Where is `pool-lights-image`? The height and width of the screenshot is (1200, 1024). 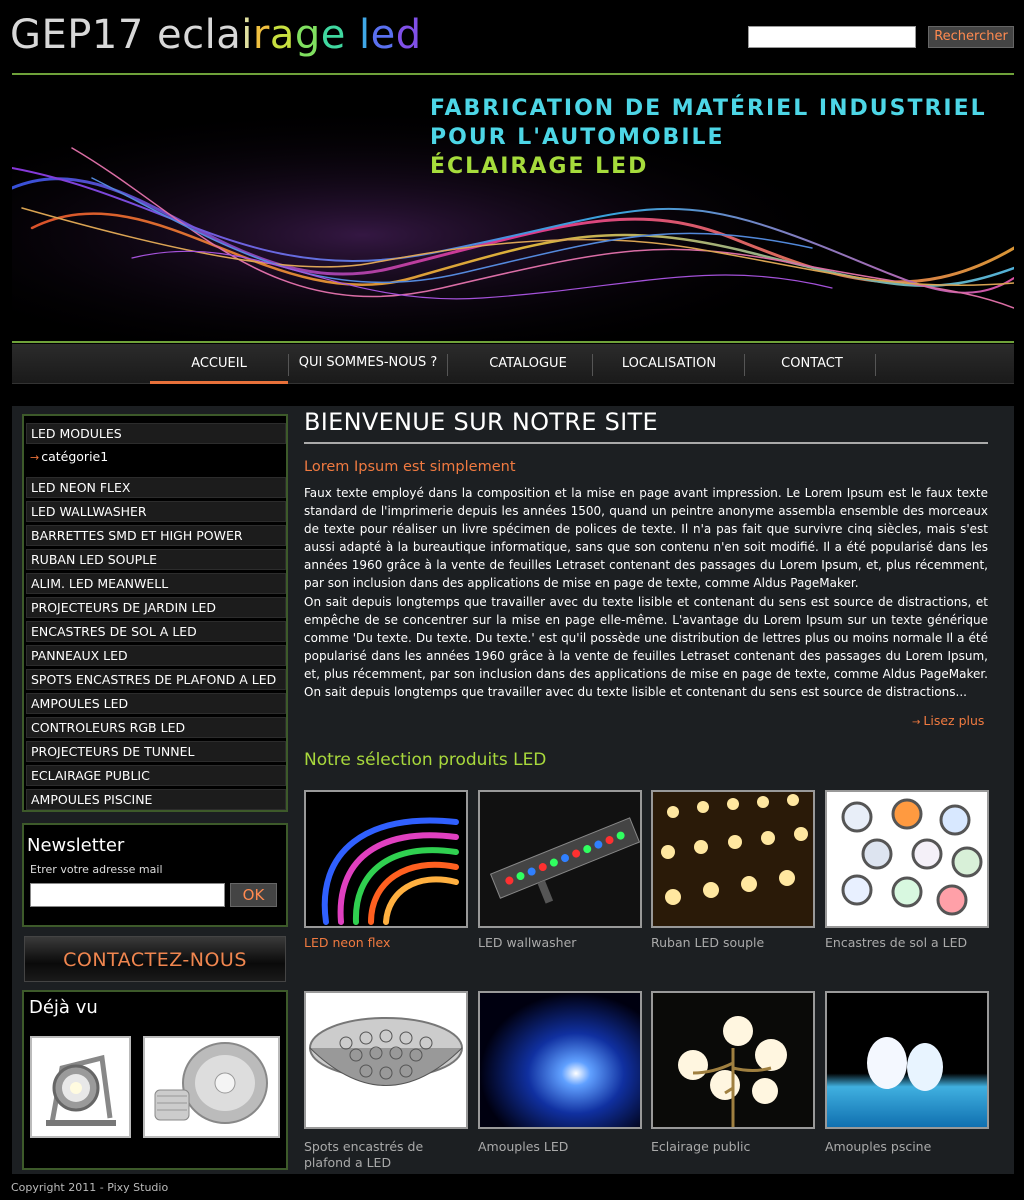
pool-lights-image is located at coordinates (907, 1060).